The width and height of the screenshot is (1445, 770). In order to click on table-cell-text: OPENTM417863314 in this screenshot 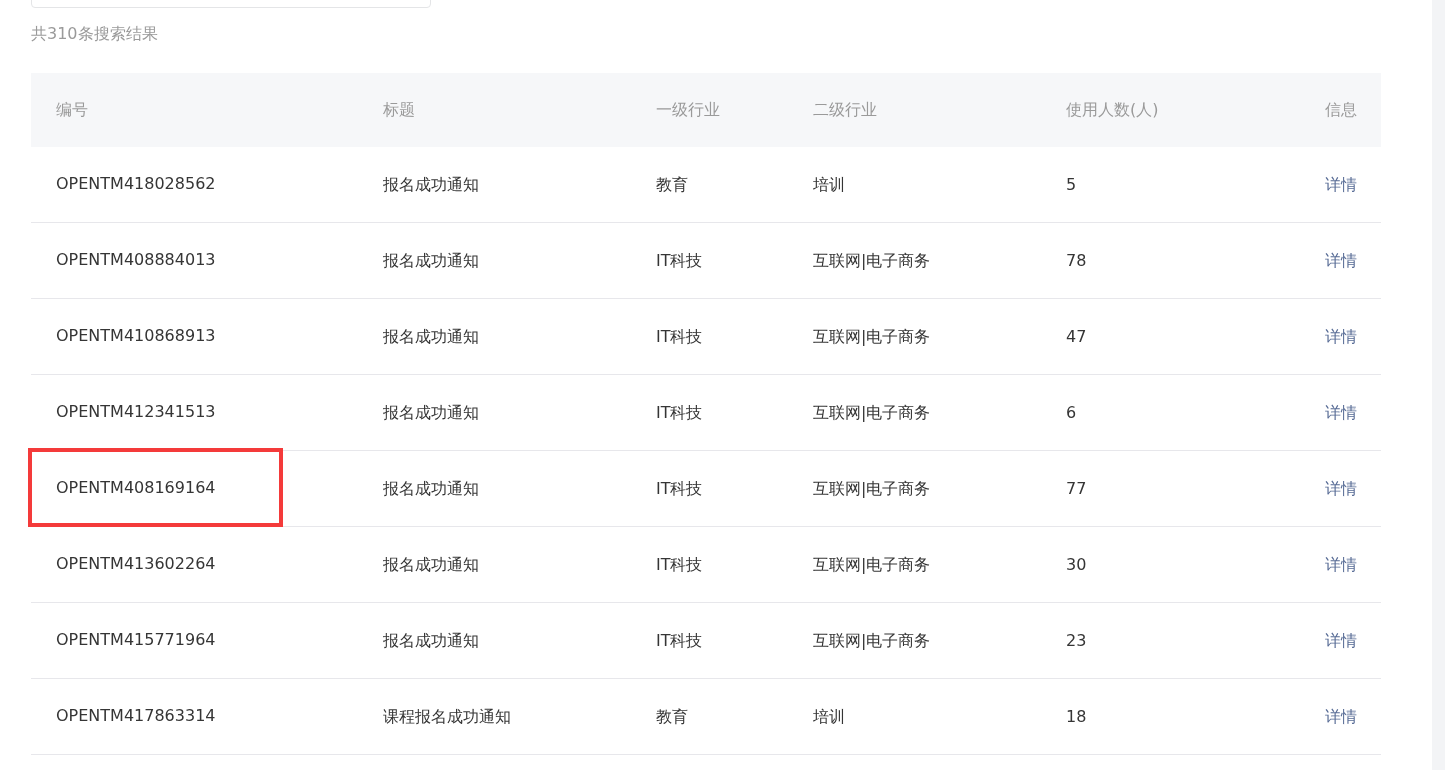, I will do `click(136, 715)`.